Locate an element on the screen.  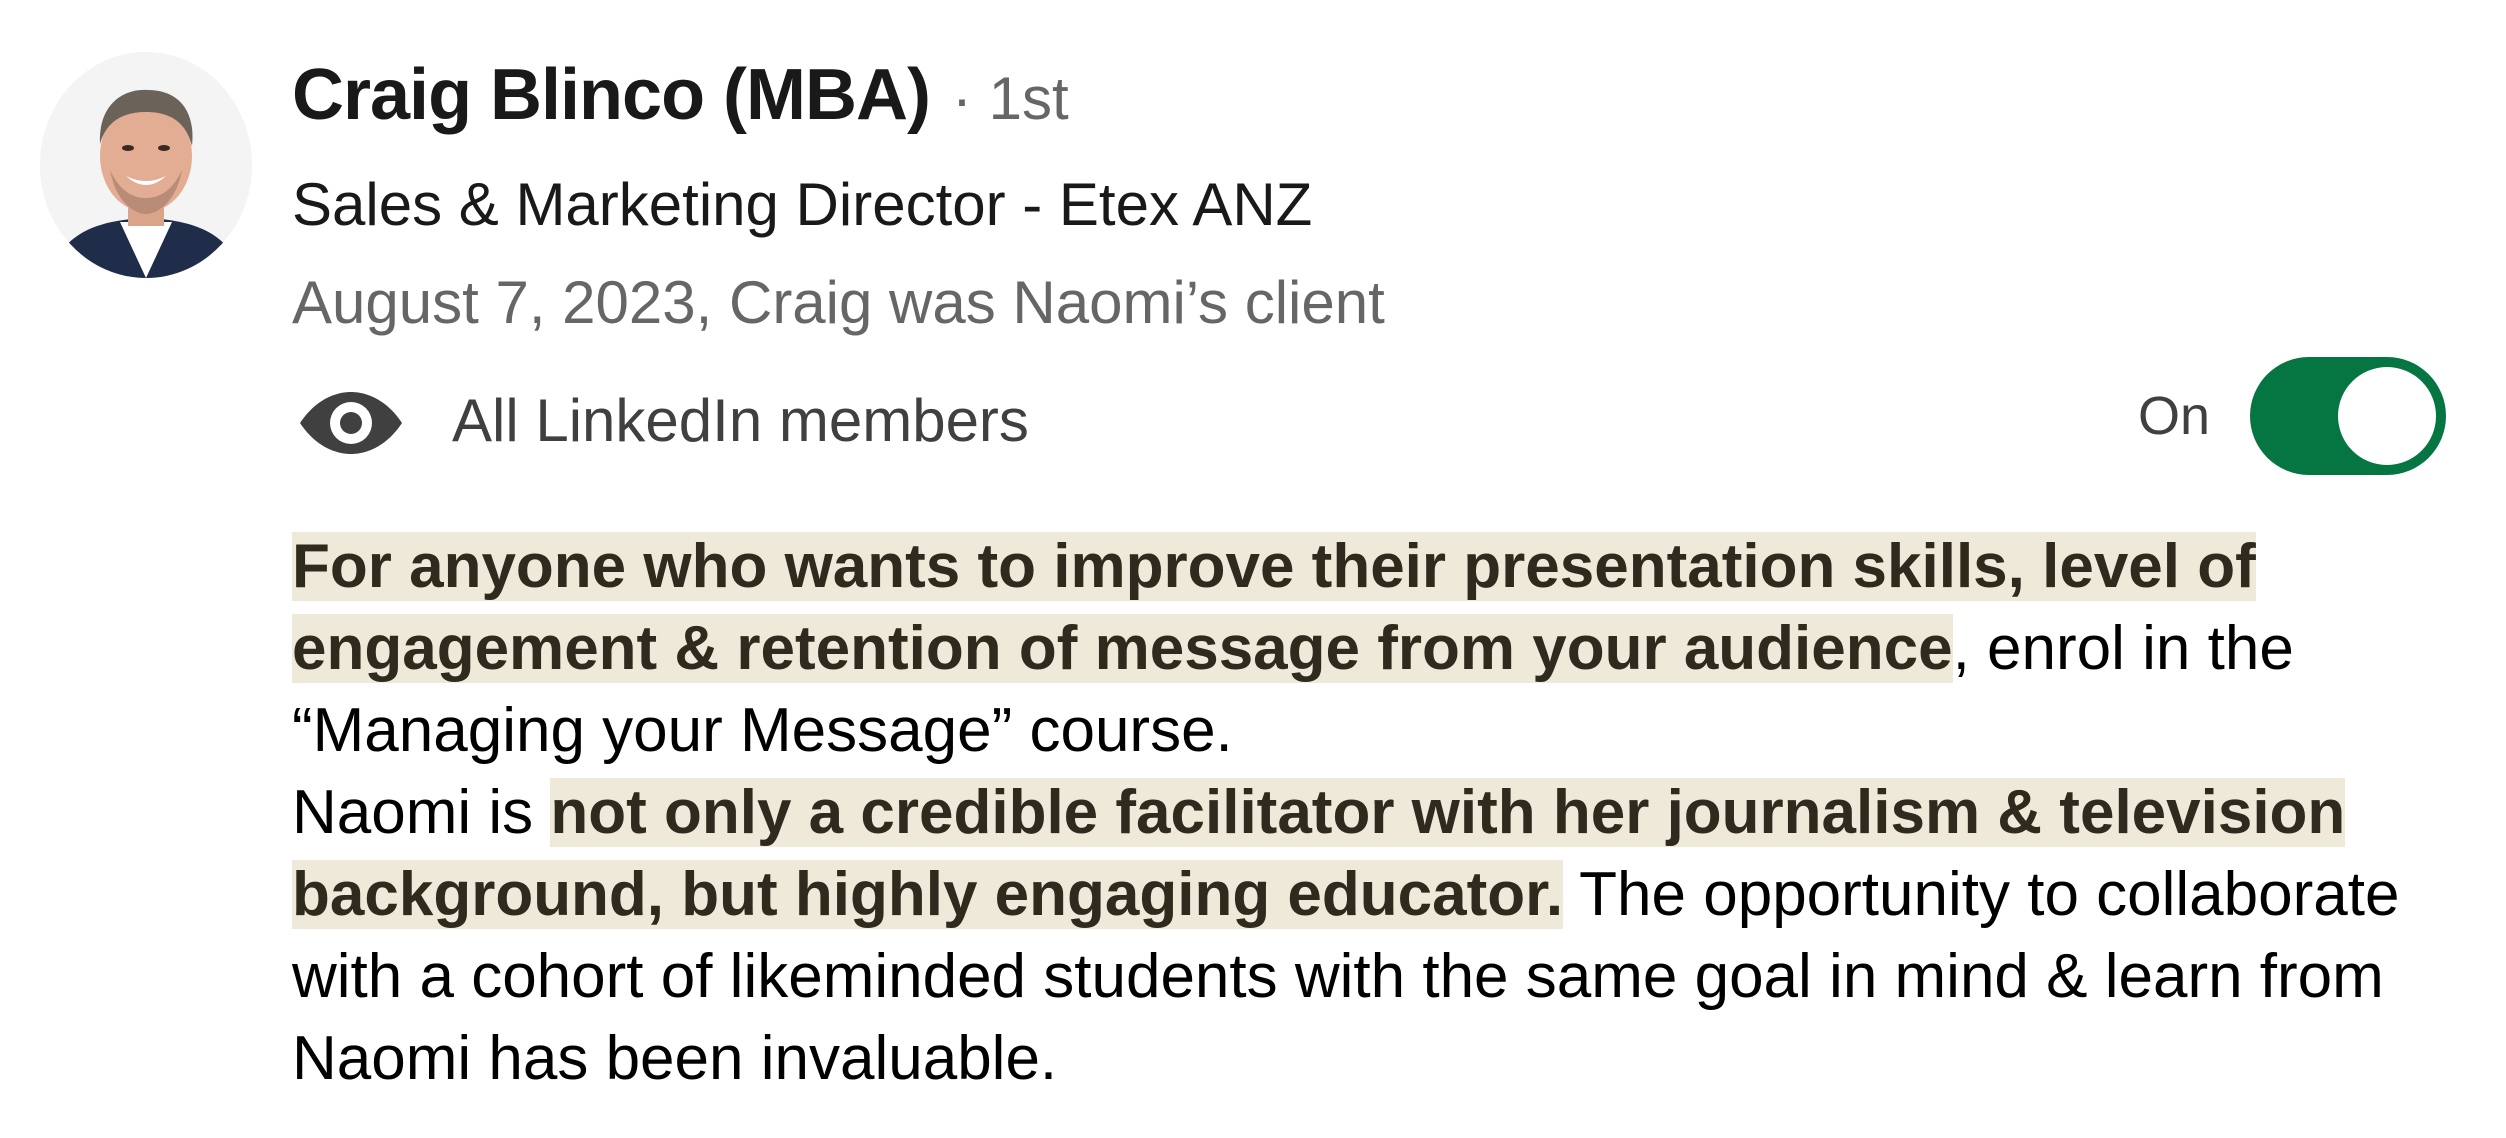
name-line: Craig Blinco (MBA) · 1st is located at coordinates (680, 104).